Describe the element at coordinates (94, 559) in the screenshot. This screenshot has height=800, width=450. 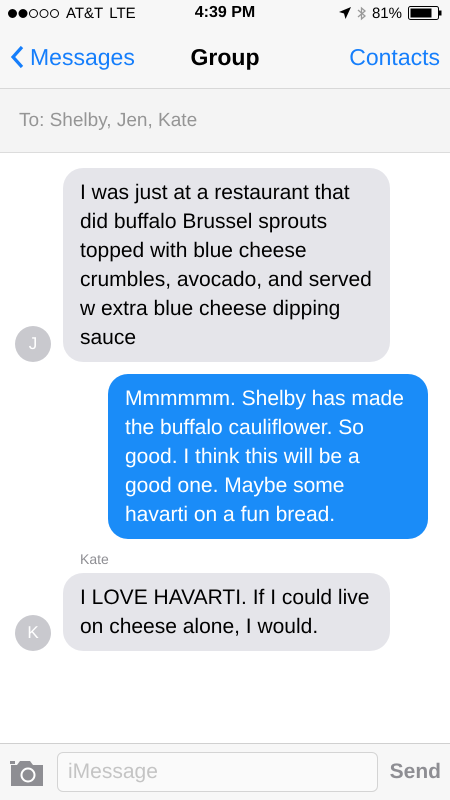
I see `sender-name: Kate` at that location.